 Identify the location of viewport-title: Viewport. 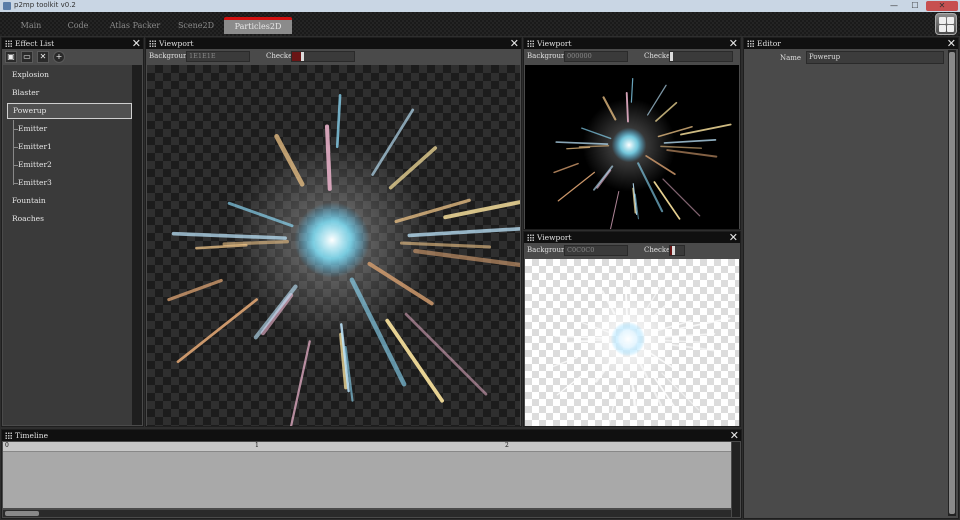
(176, 43).